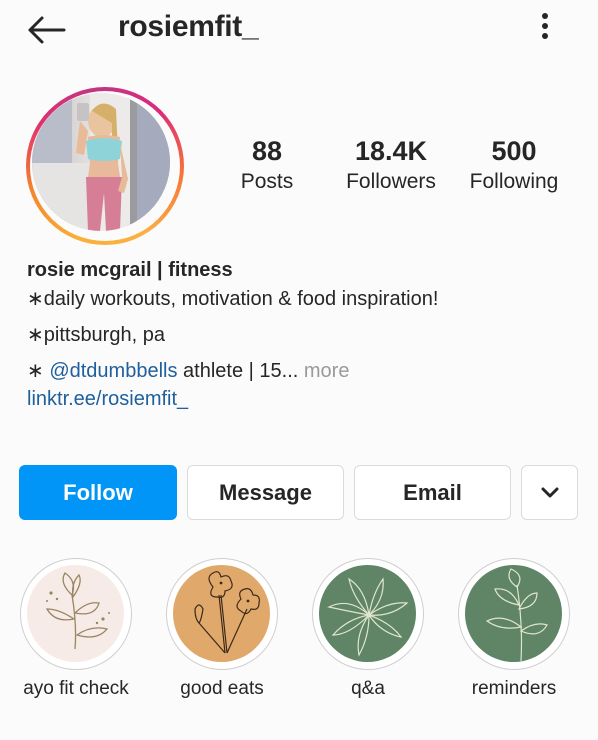  I want to click on leafy-branch-icon, so click(516, 615).